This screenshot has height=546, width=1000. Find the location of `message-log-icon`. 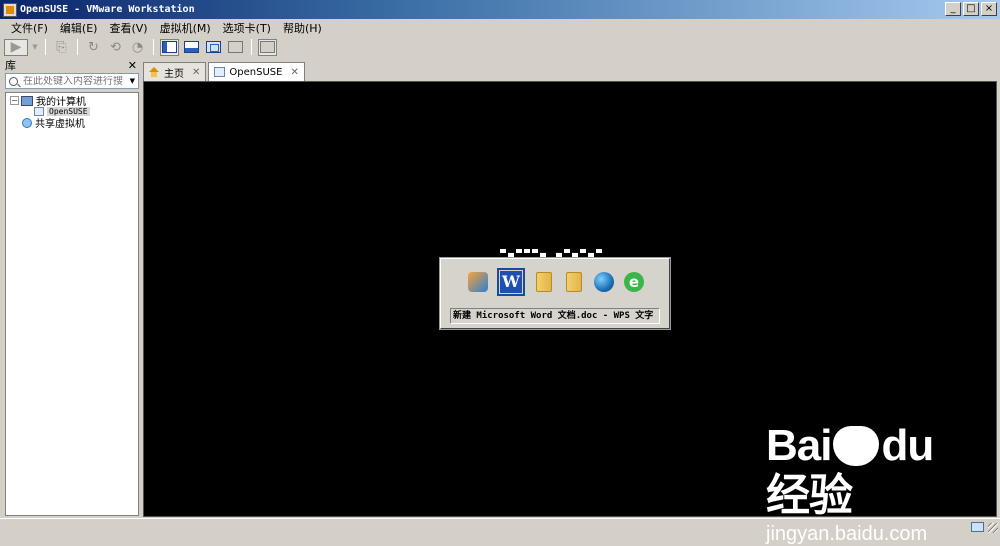

message-log-icon is located at coordinates (977, 527).